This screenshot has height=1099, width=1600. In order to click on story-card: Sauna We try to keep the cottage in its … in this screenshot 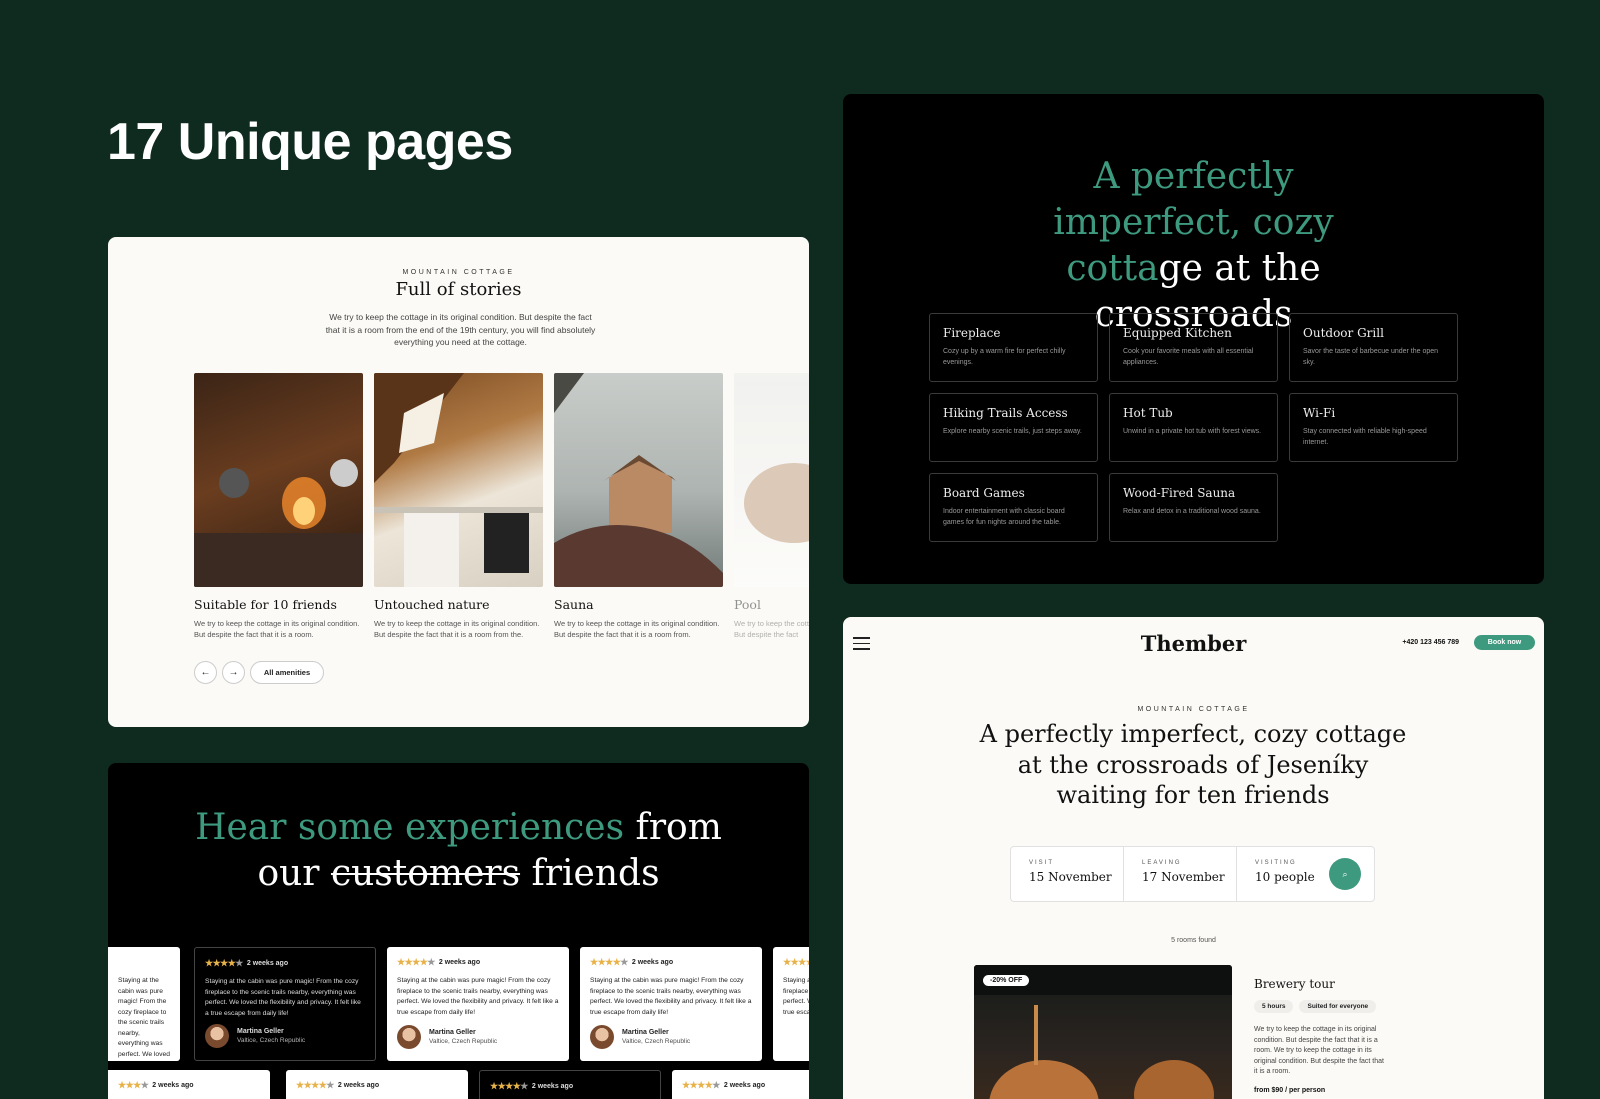, I will do `click(638, 506)`.